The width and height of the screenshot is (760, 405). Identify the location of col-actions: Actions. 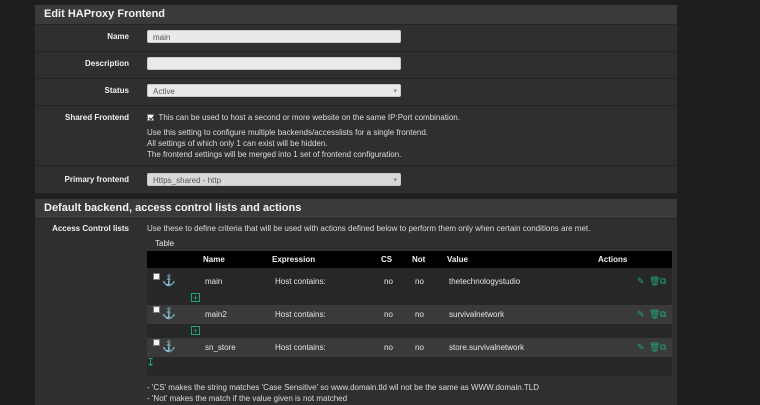
(613, 259).